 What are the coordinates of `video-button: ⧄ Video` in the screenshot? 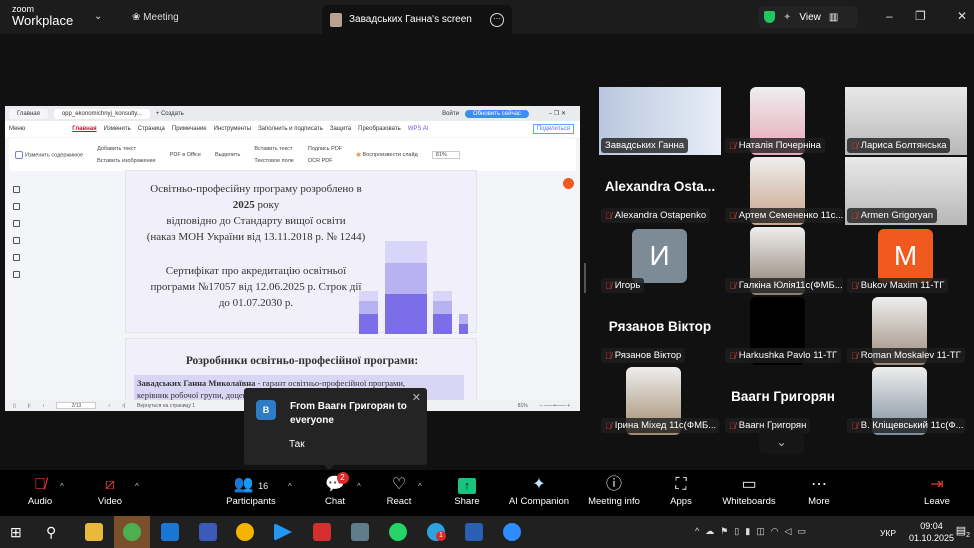 It's located at (110, 490).